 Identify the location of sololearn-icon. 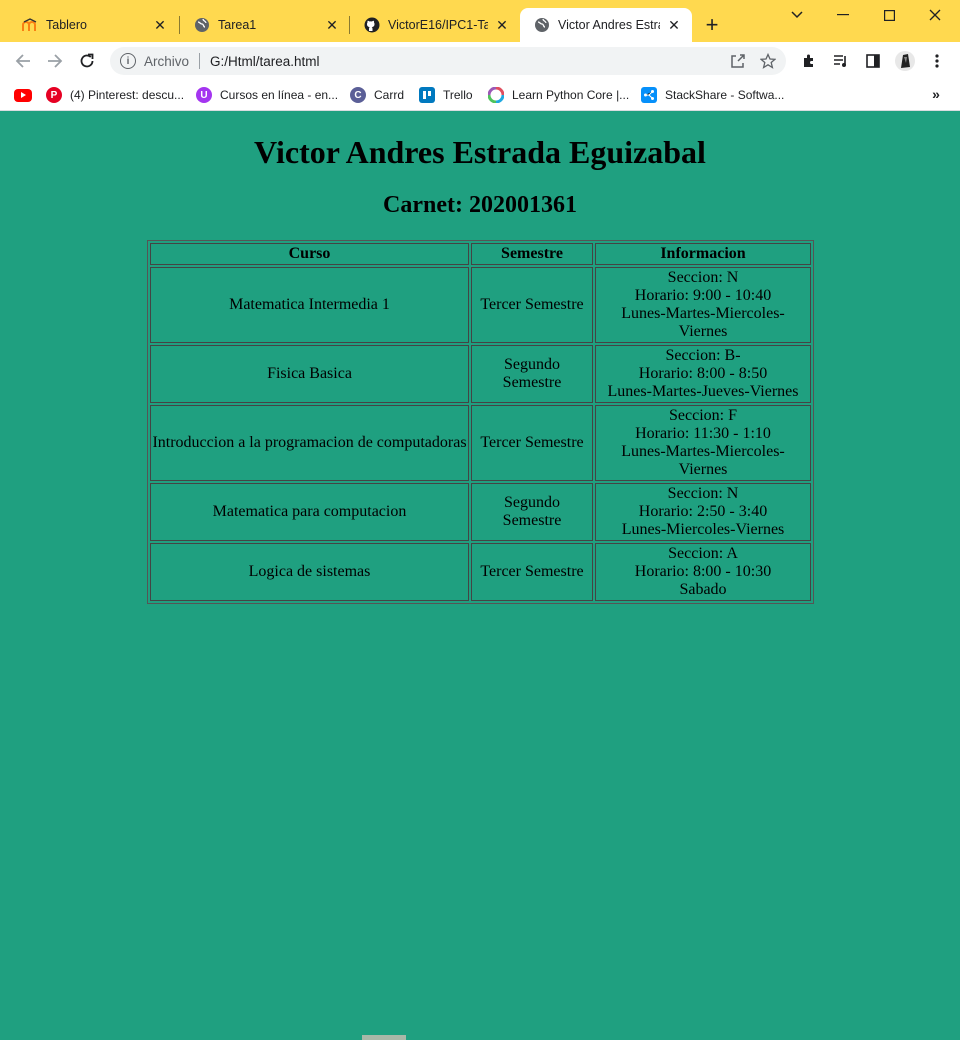
(496, 95).